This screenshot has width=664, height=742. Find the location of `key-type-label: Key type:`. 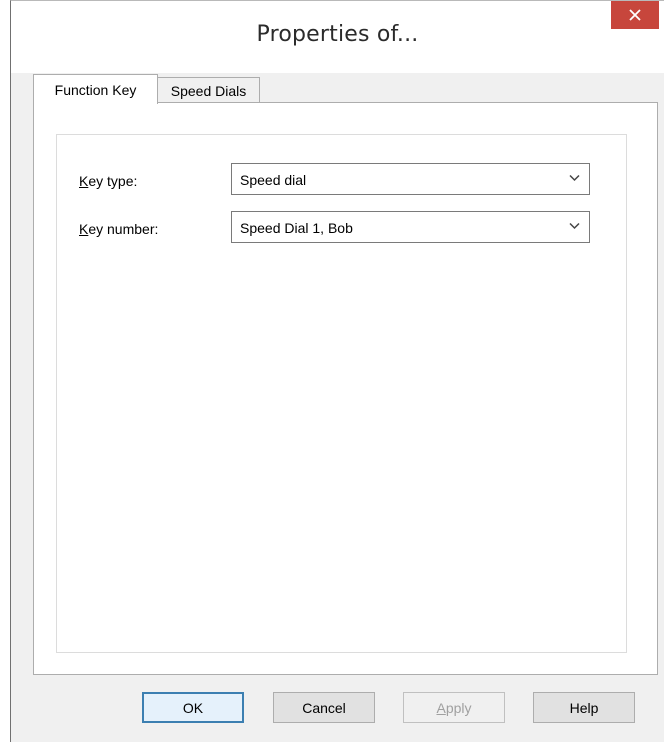

key-type-label: Key type: is located at coordinates (108, 181).